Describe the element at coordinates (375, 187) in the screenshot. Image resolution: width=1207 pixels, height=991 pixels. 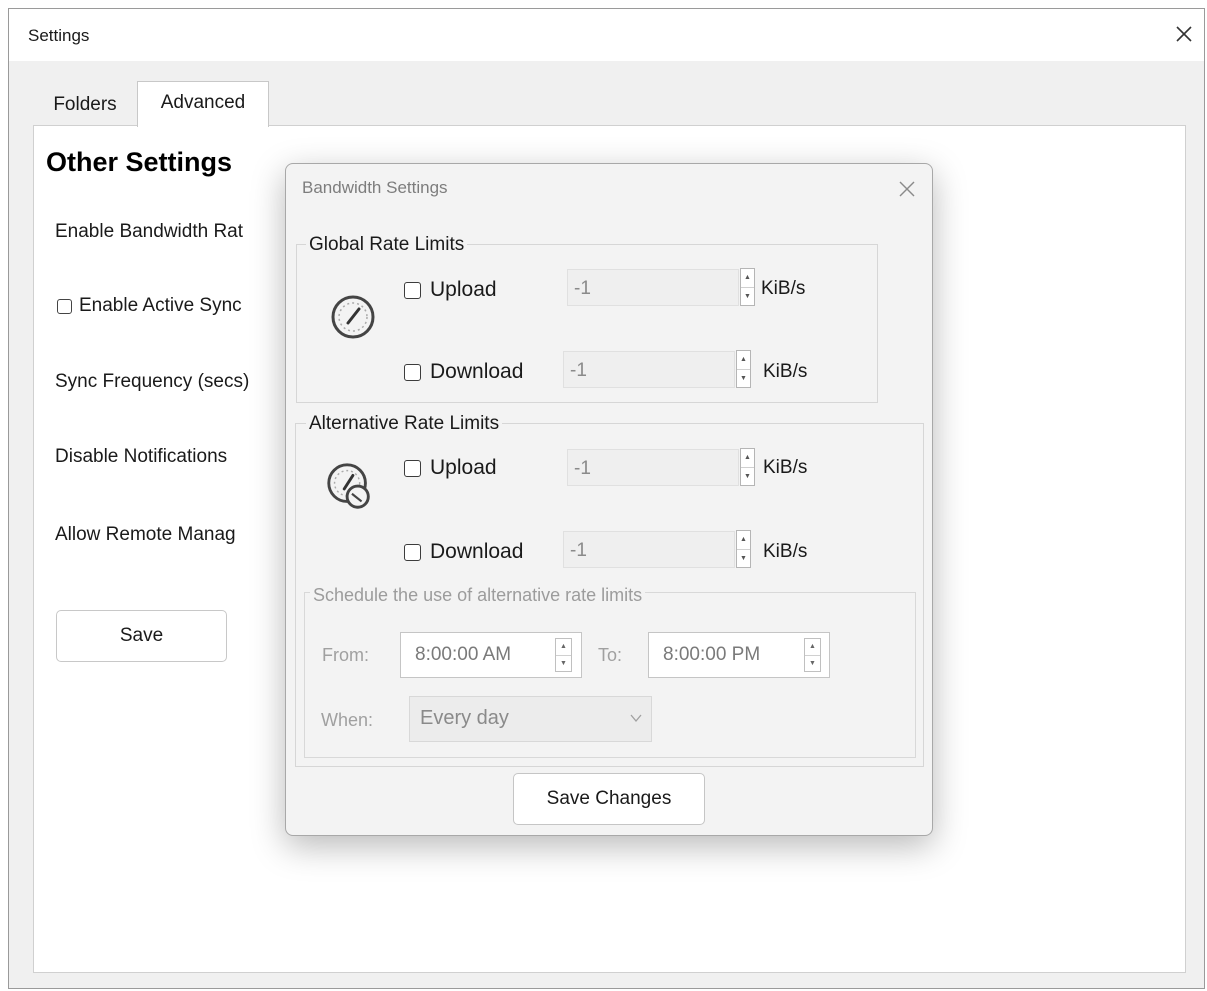
I see `dialog-title: Bandwidth Settings` at that location.